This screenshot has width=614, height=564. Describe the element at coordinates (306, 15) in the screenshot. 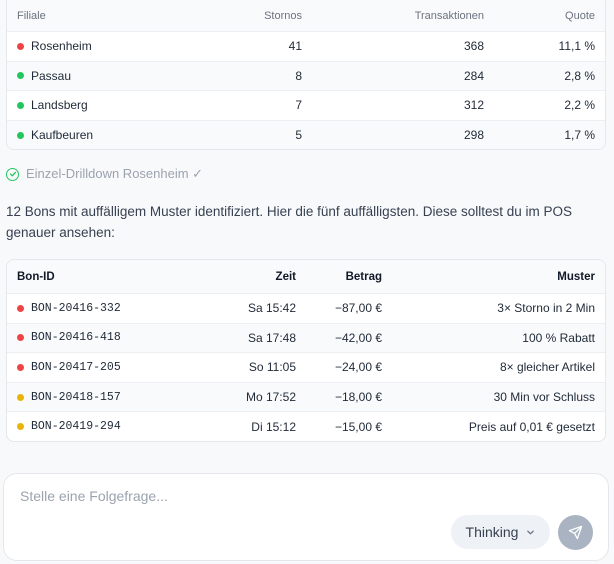

I see `table-header: Filiale Stornos Transaktionen Quote` at that location.